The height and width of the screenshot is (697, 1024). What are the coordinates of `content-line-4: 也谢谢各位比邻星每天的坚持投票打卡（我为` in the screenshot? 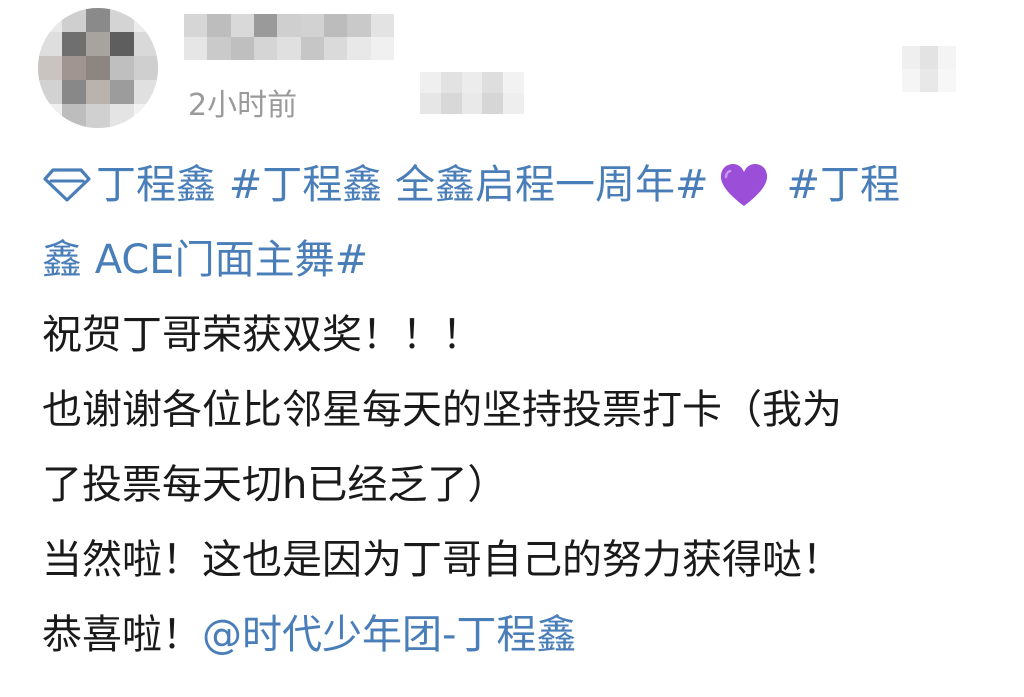 It's located at (442, 410).